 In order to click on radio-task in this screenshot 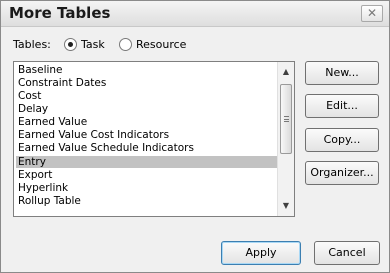, I will do `click(70, 44)`.